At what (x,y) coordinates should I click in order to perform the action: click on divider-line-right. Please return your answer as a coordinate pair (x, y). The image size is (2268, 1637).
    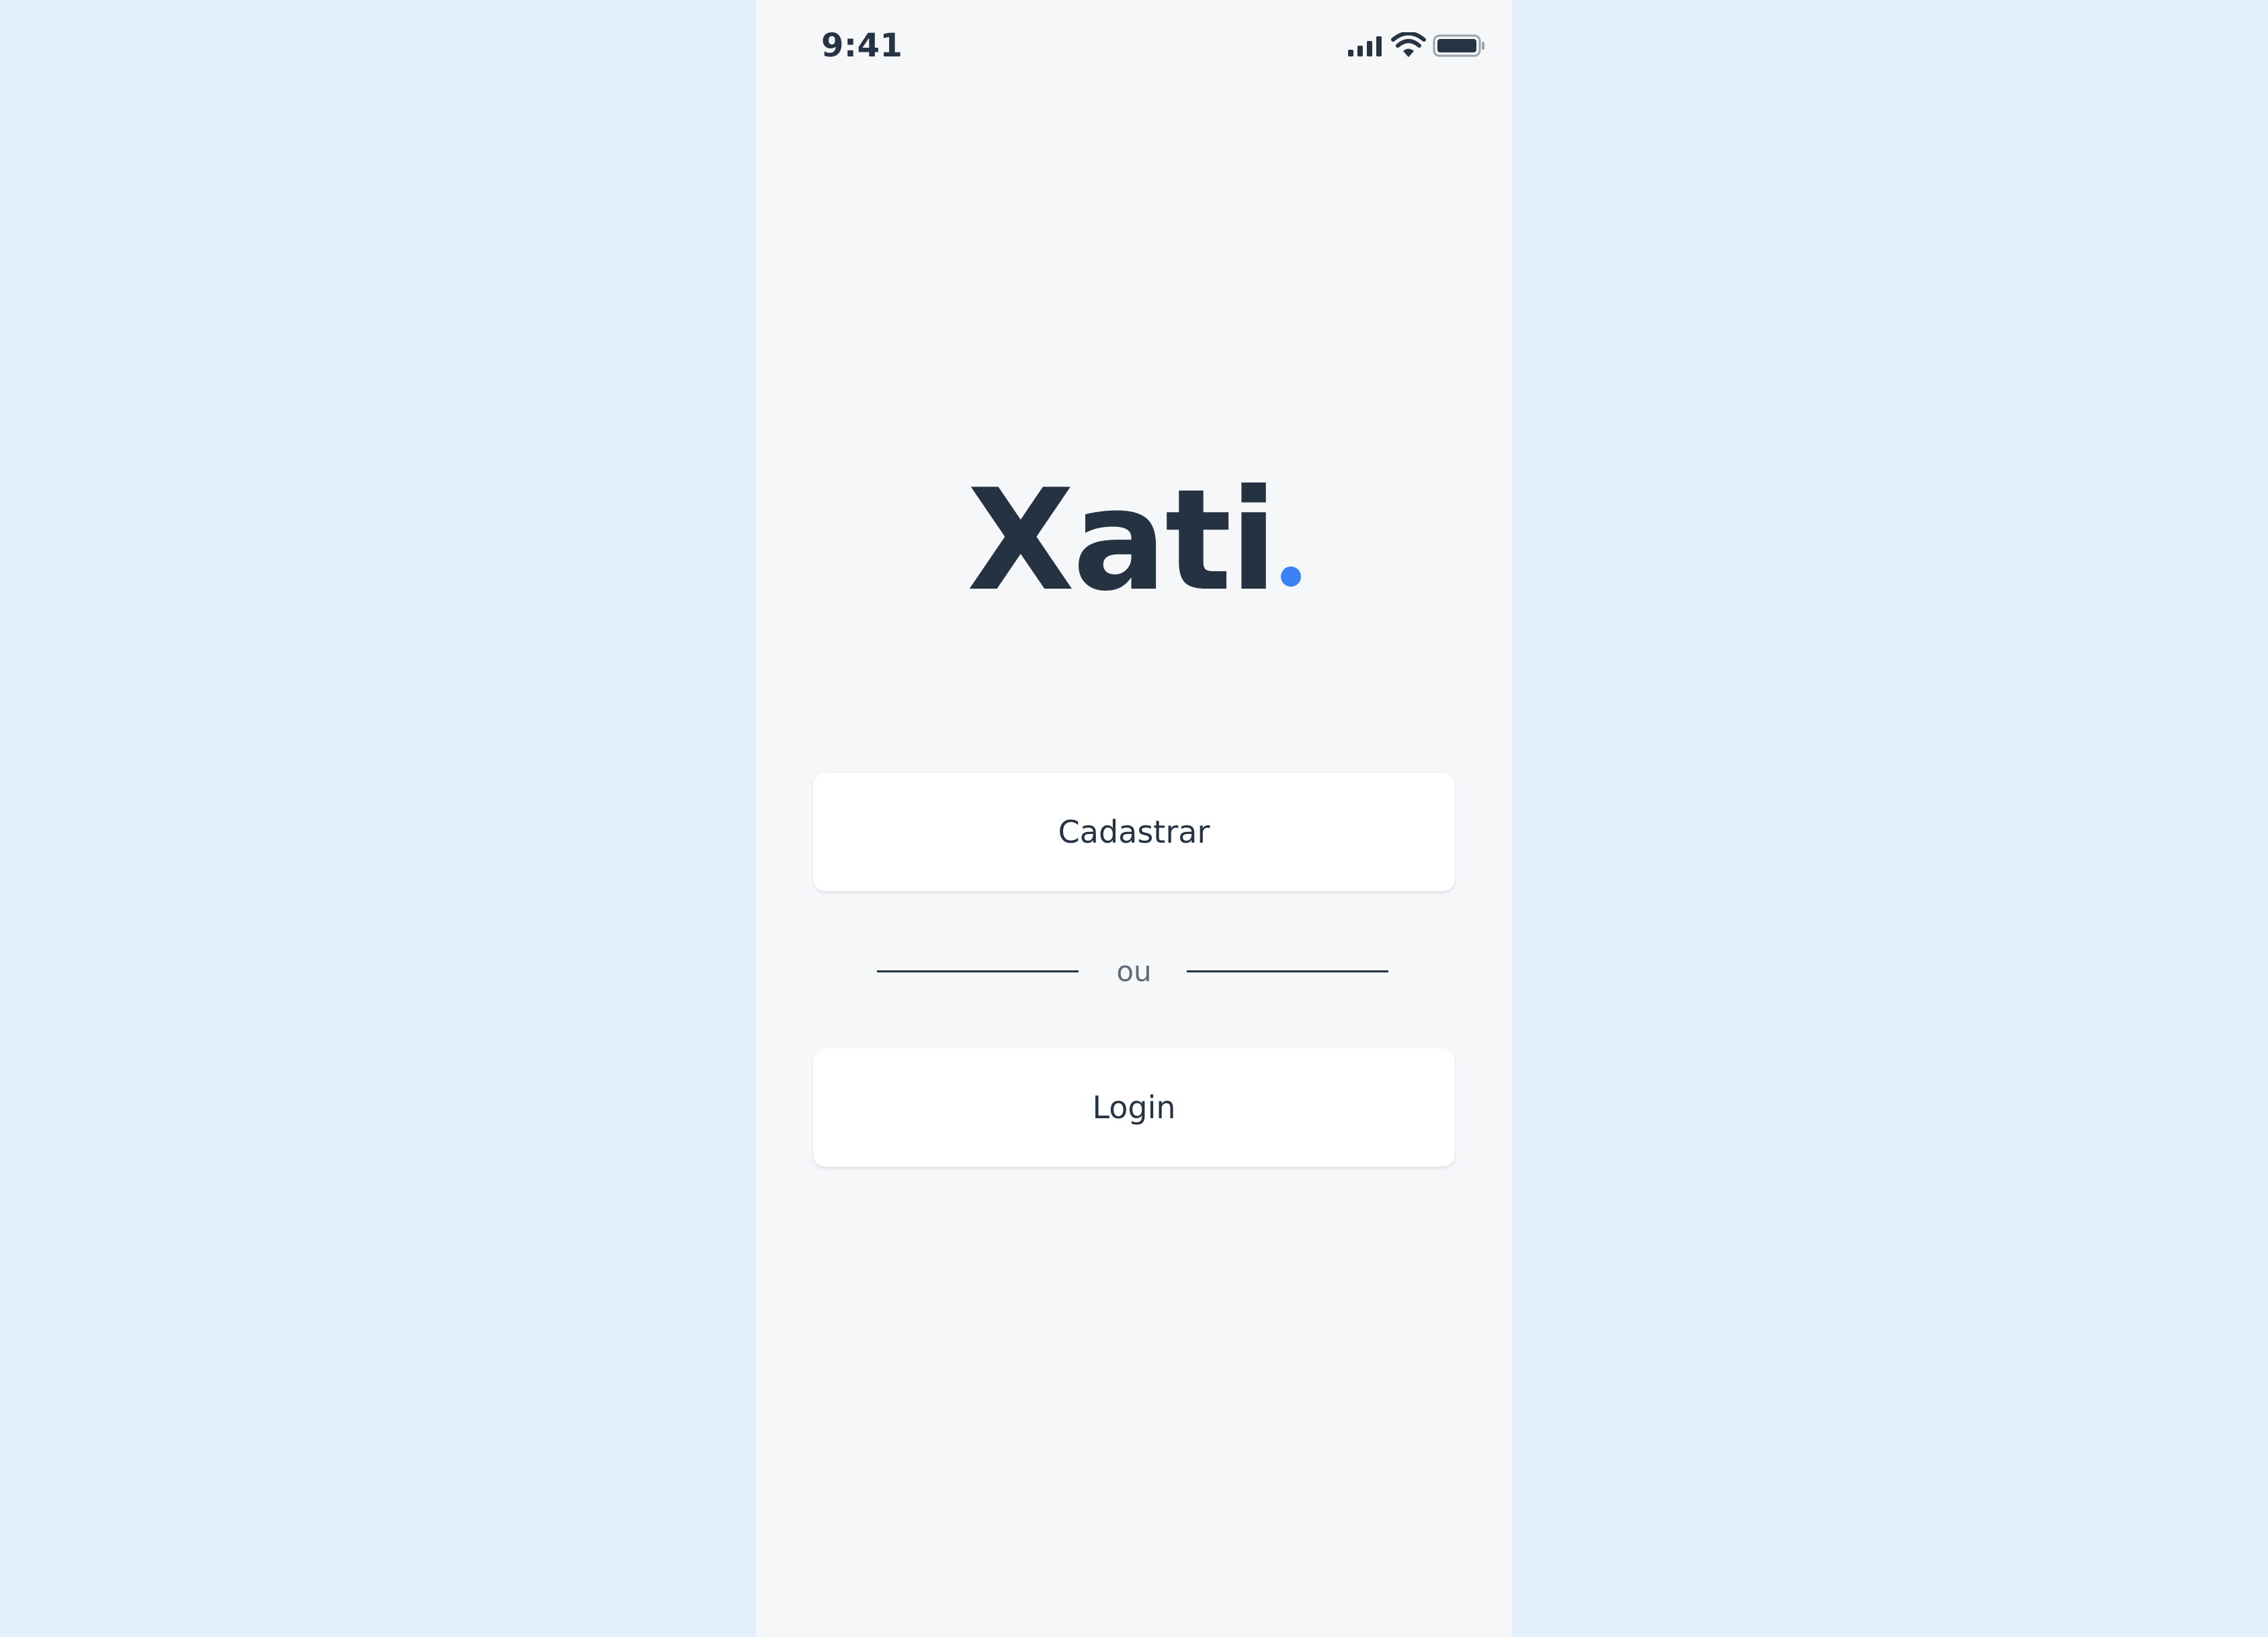
    Looking at the image, I should click on (1287, 971).